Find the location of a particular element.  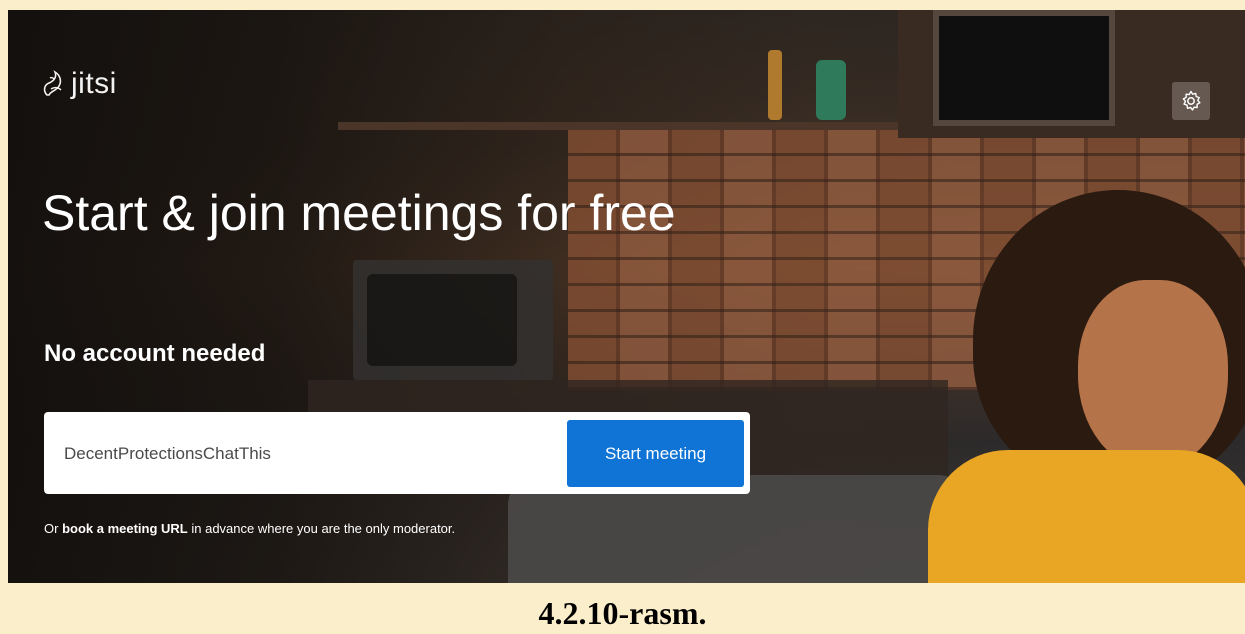

person-face is located at coordinates (1153, 375).